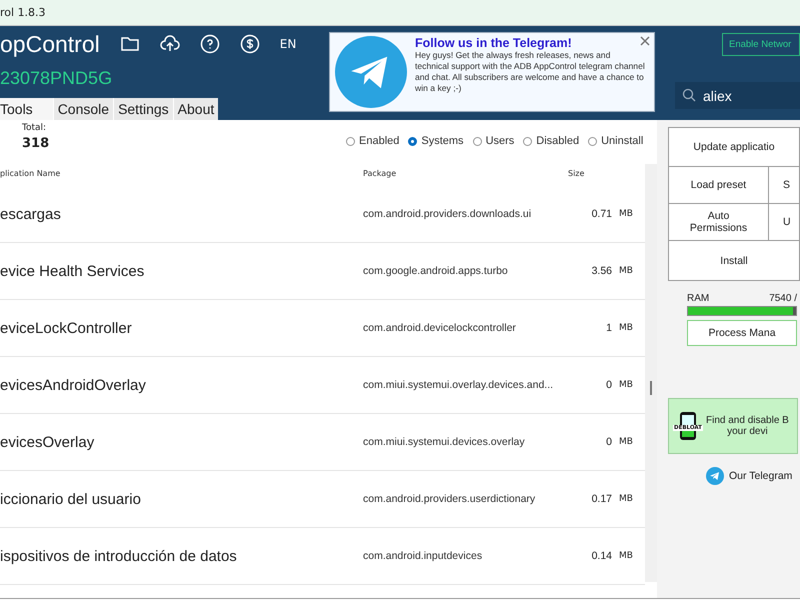 This screenshot has height=600, width=800. What do you see at coordinates (444, 442) in the screenshot?
I see `package-cell-text: com.miui.systemui.devices.overlay` at bounding box center [444, 442].